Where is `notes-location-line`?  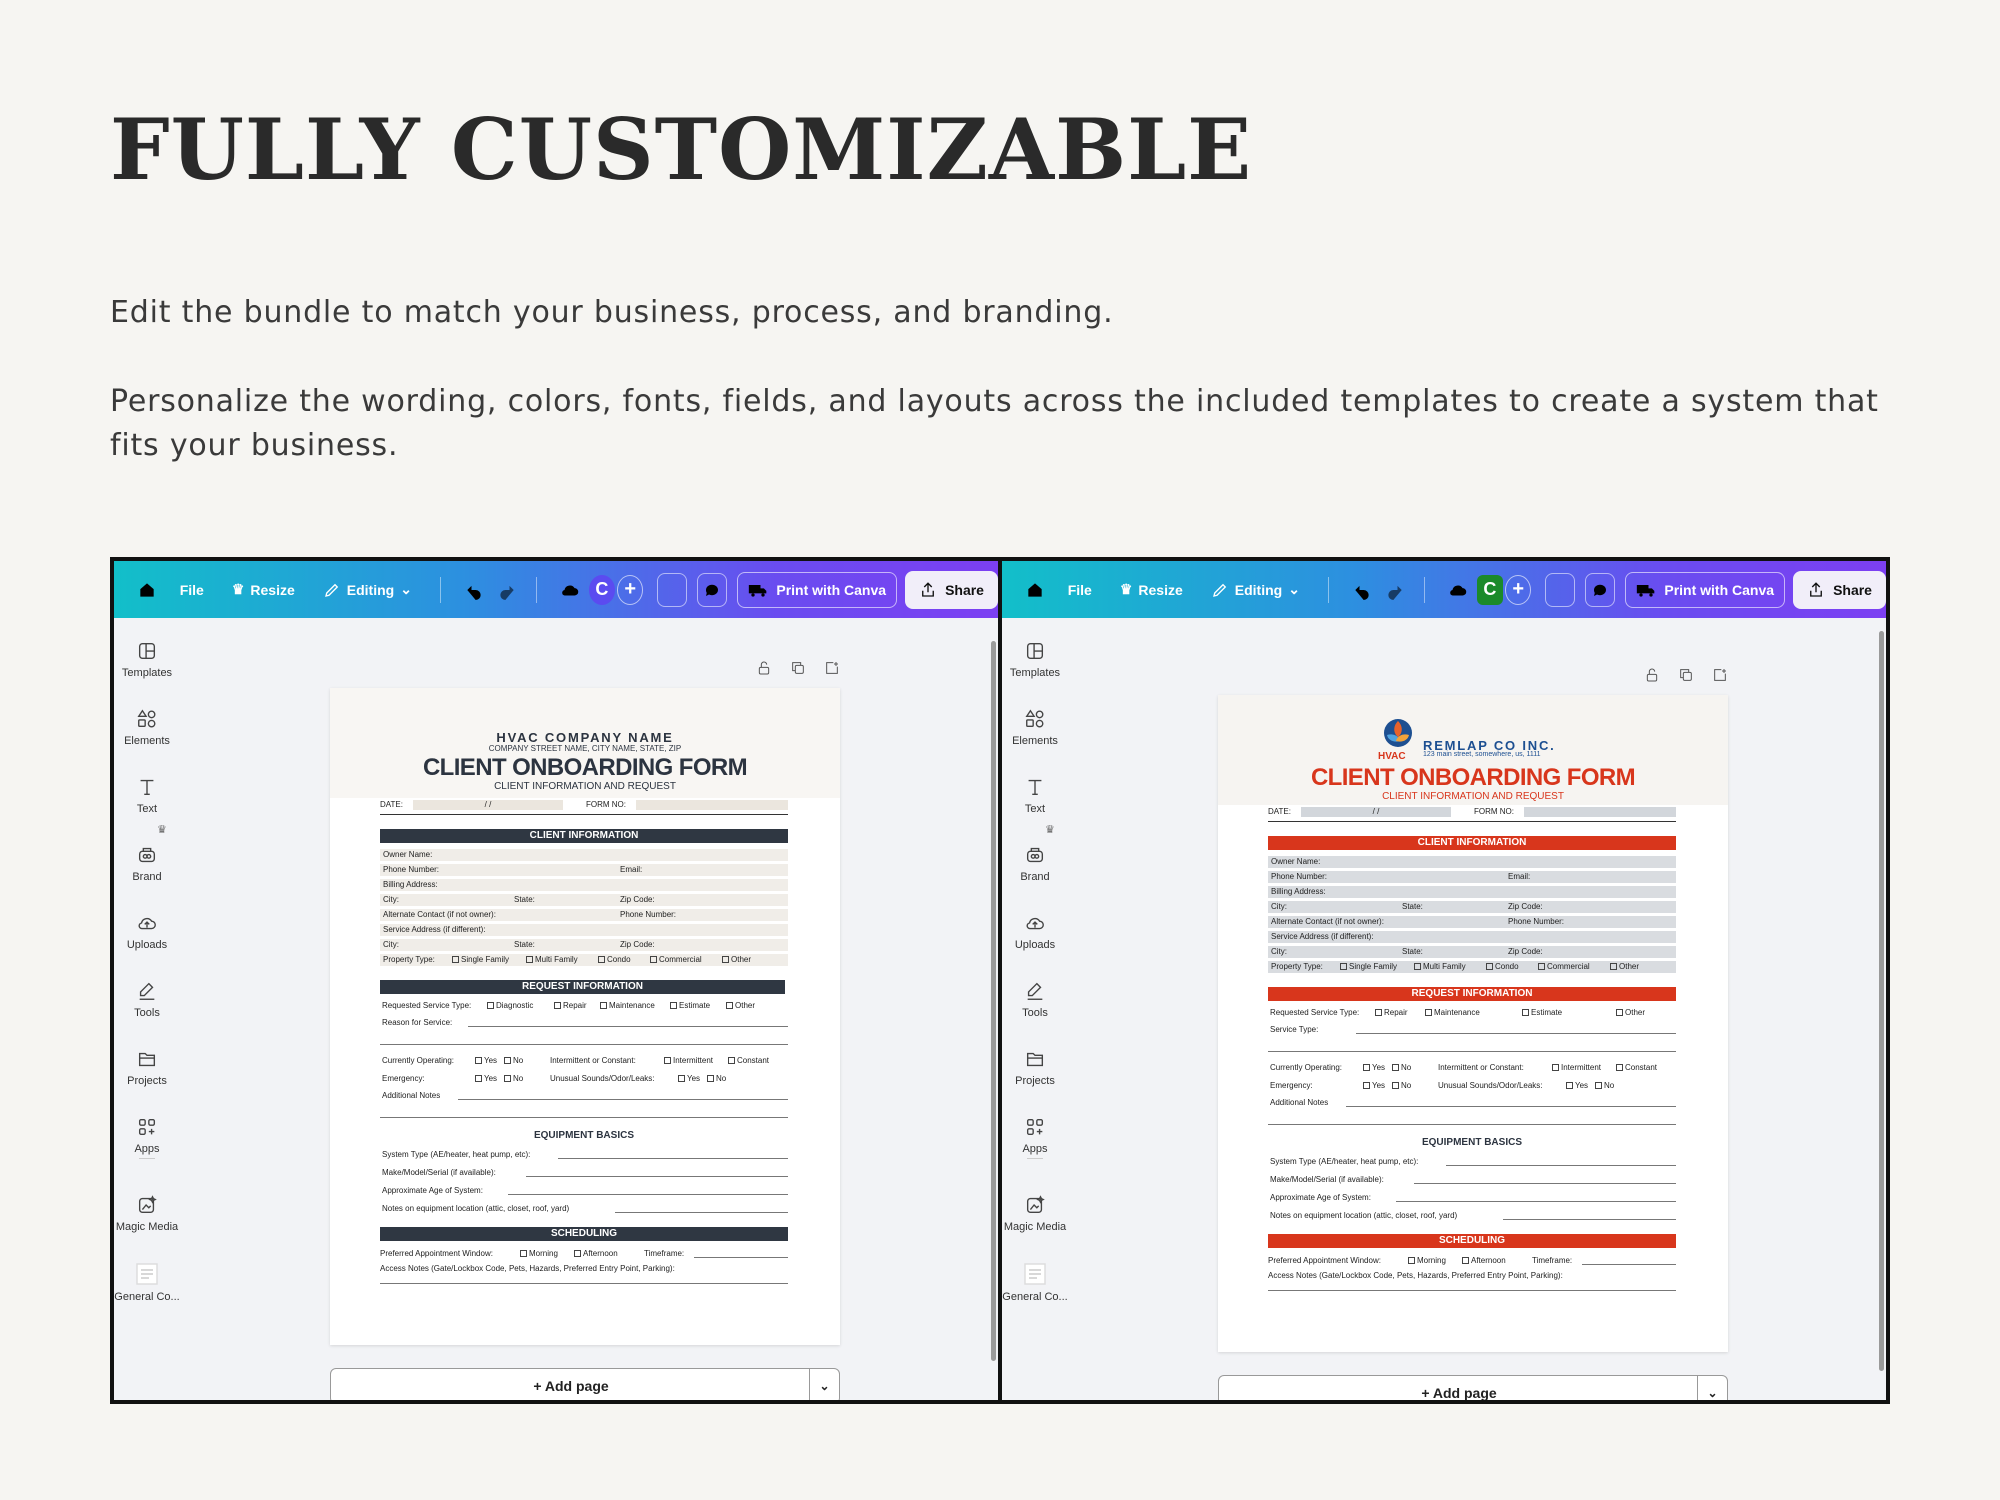
notes-location-line is located at coordinates (1589, 1219).